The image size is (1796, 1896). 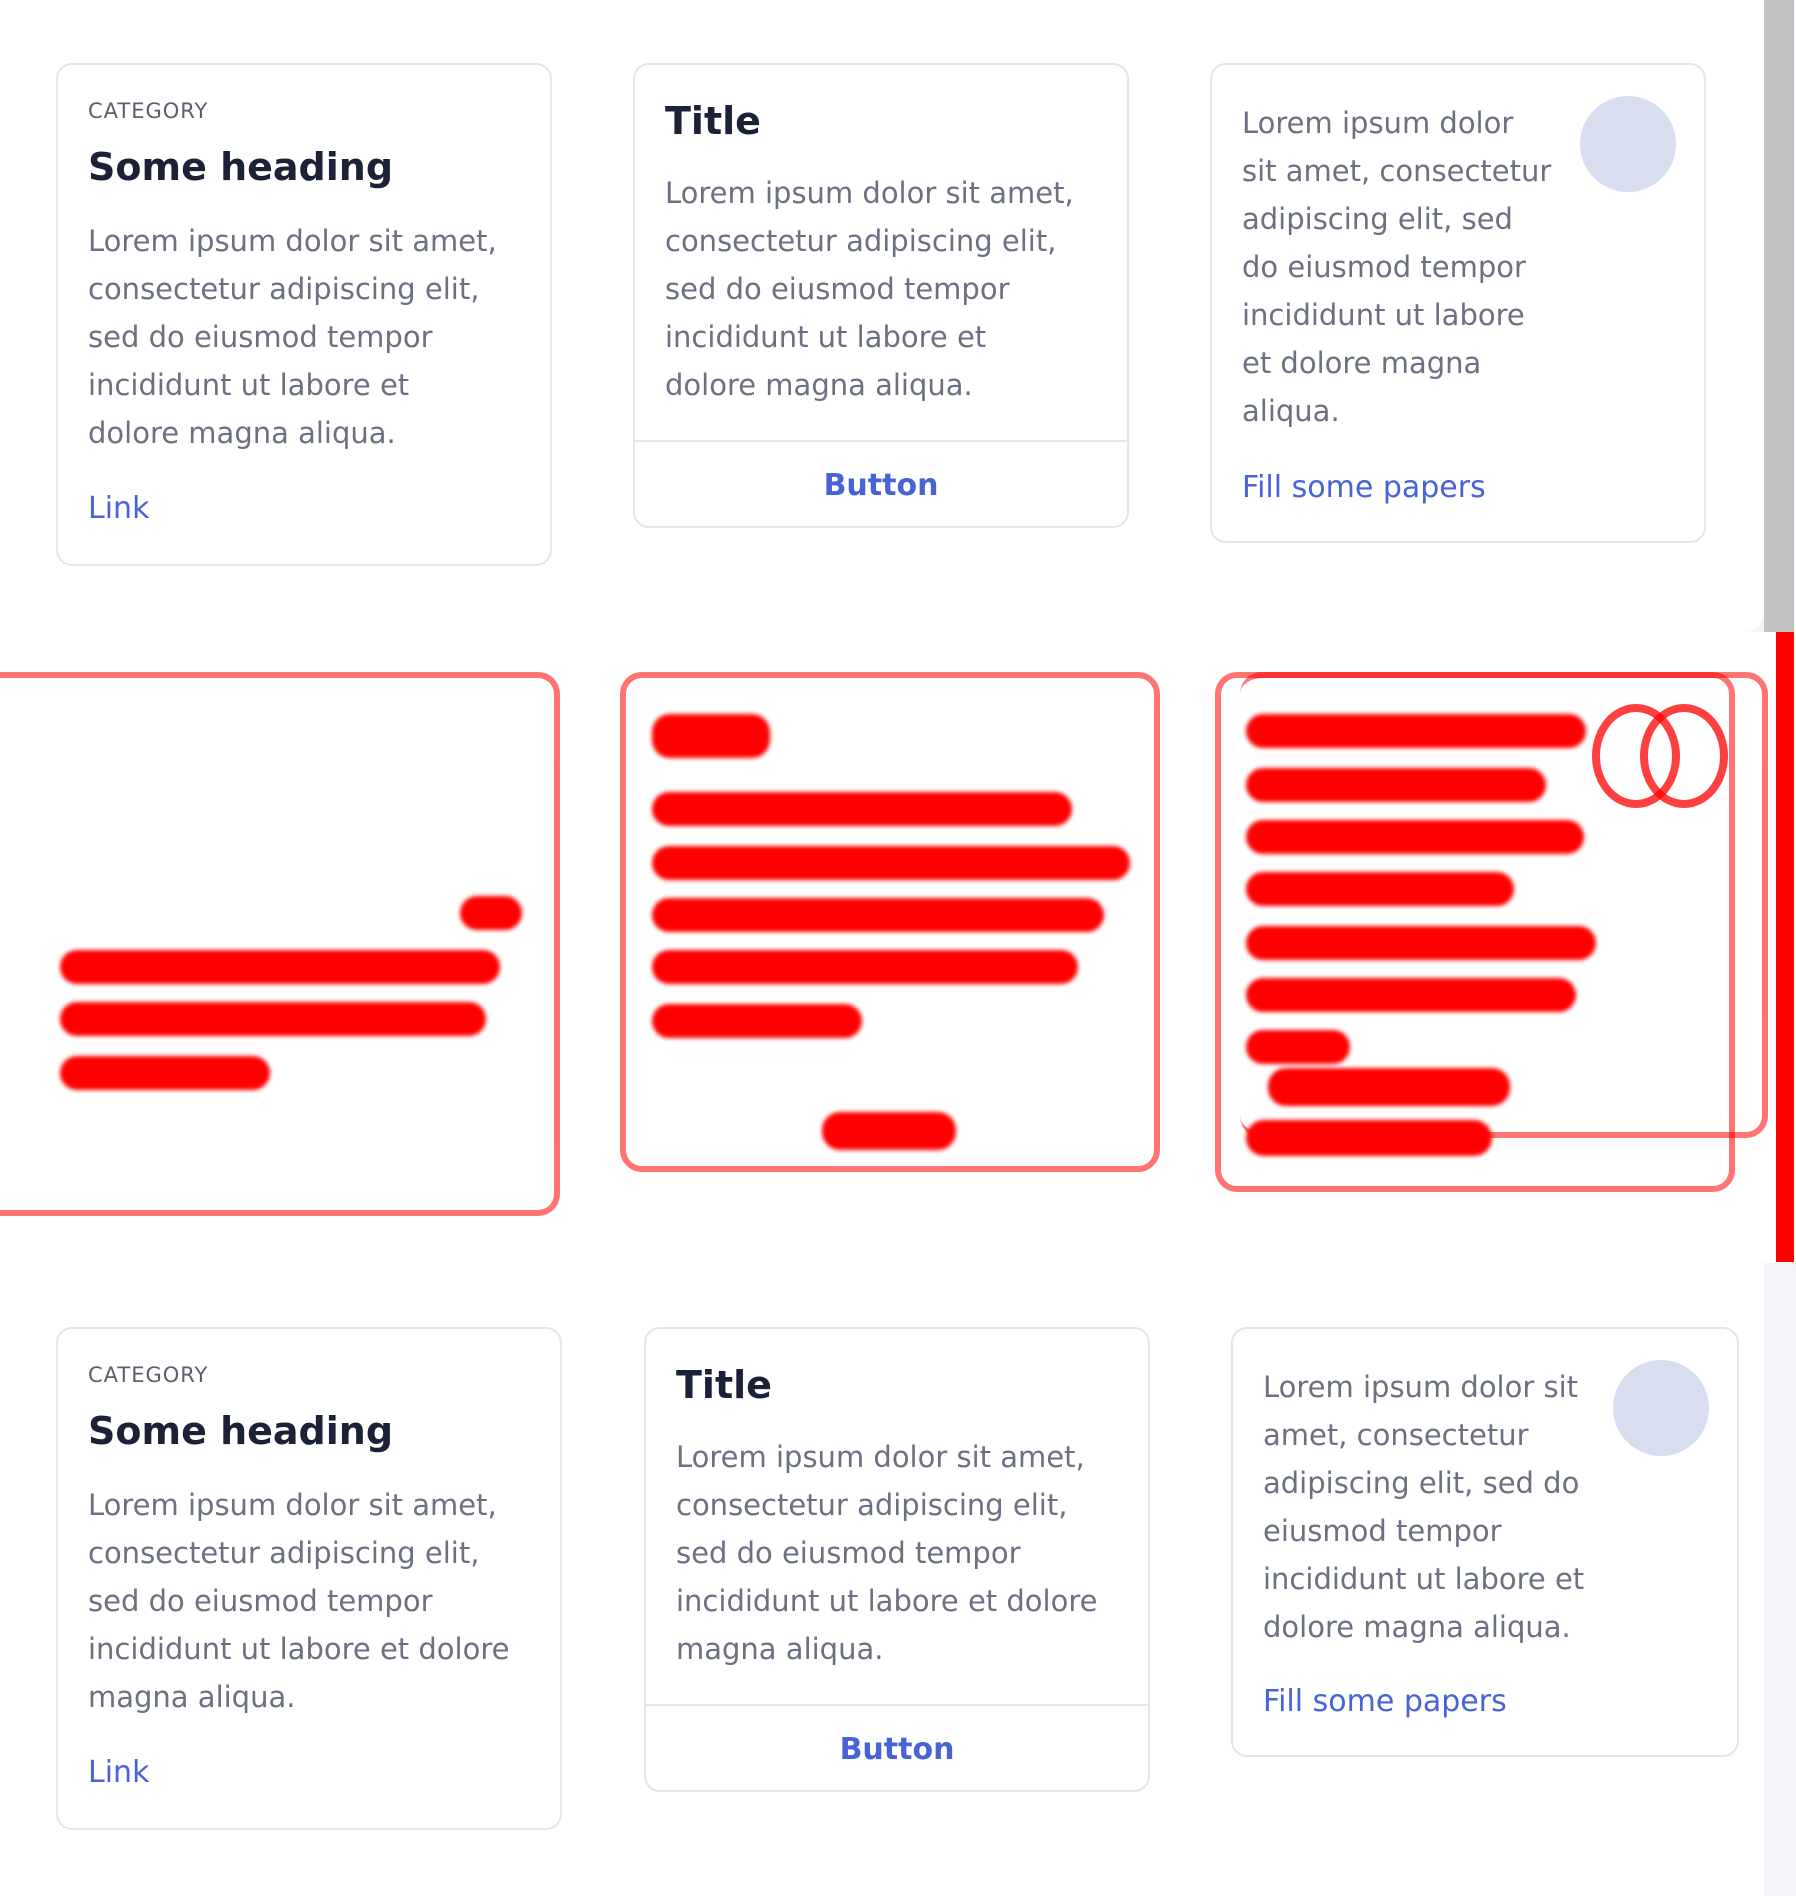 What do you see at coordinates (1684, 756) in the screenshot?
I see `diff-avatar-ring` at bounding box center [1684, 756].